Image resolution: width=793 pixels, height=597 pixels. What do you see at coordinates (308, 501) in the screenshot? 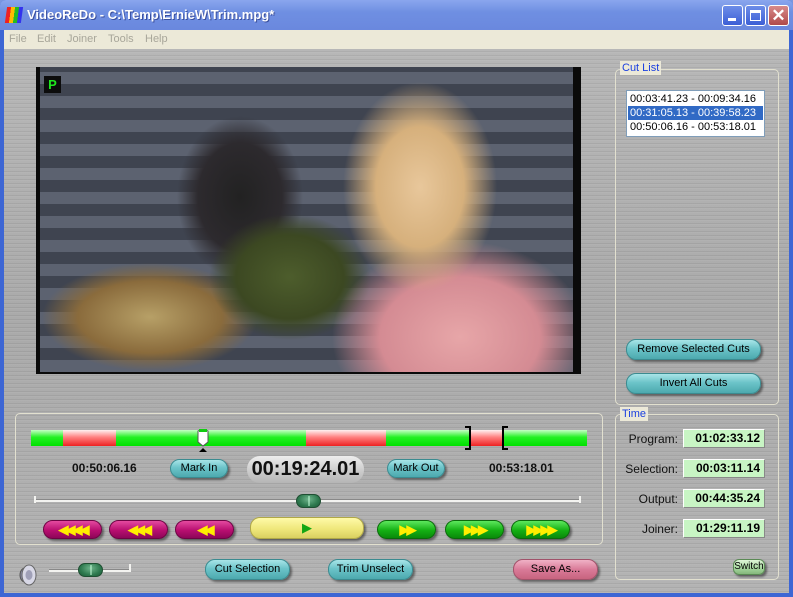
I see `scrub-slider-thumb` at bounding box center [308, 501].